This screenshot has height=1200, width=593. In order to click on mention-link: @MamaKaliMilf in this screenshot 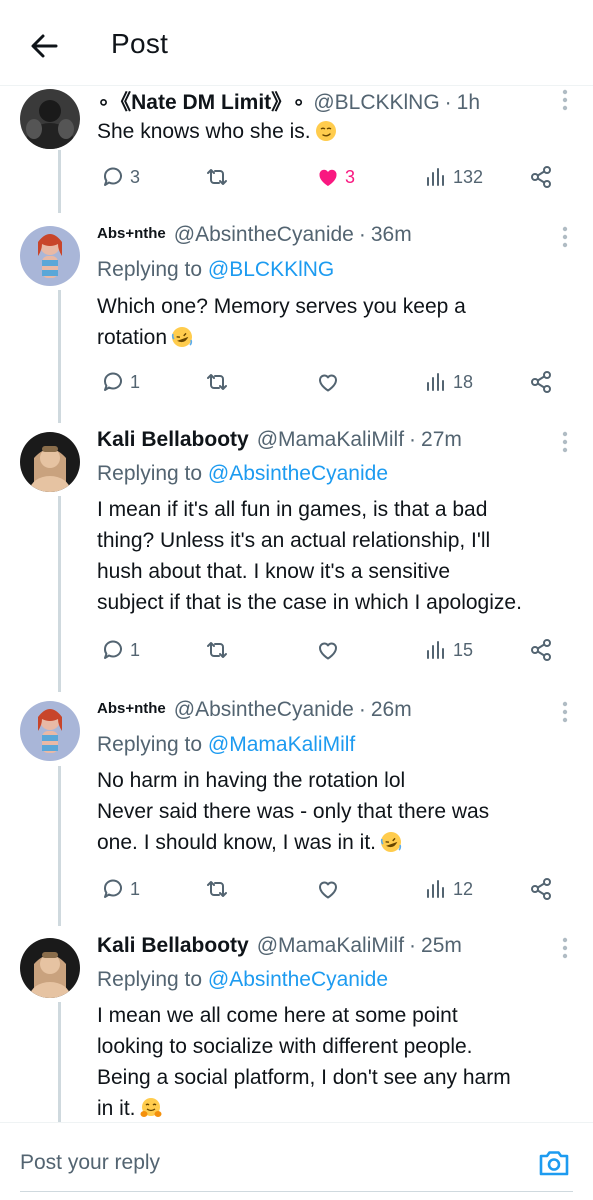, I will do `click(281, 744)`.